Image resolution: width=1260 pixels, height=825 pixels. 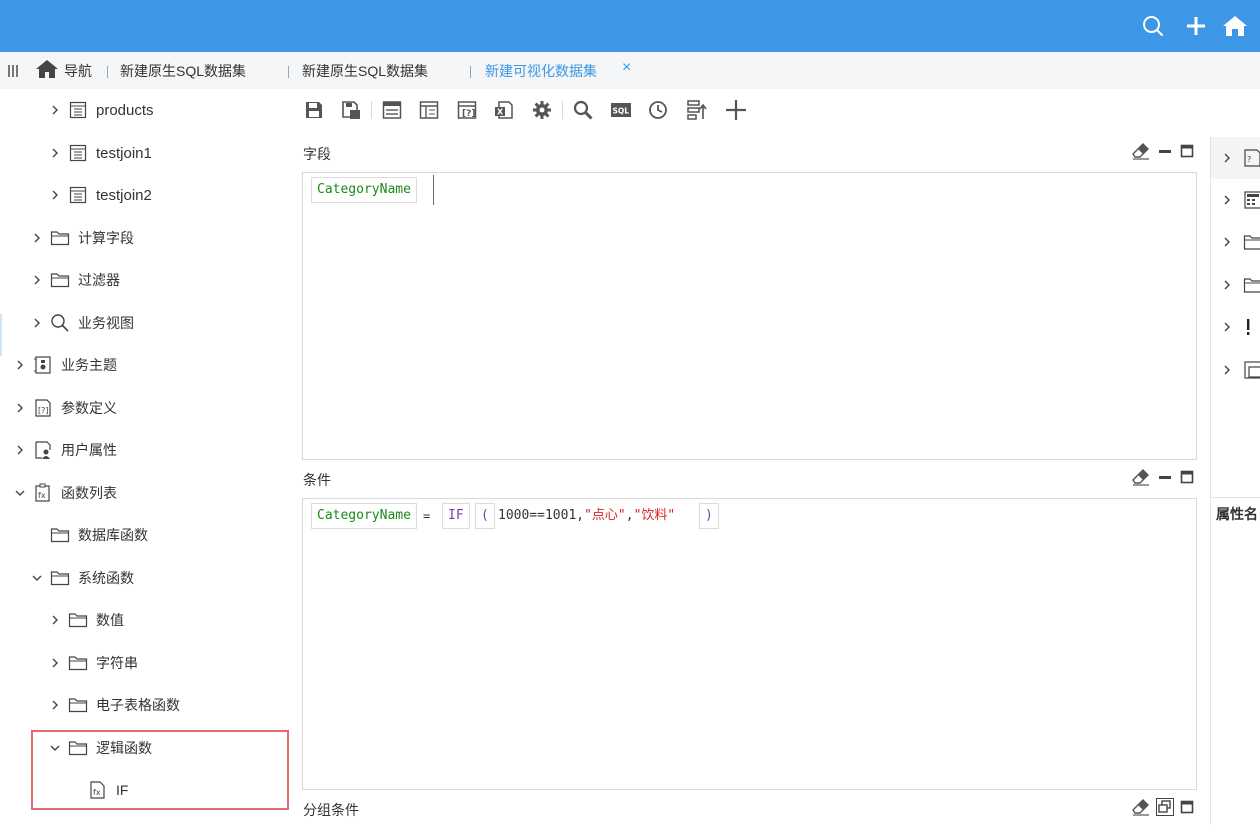 I want to click on condition-function-chip: IF, so click(x=456, y=516).